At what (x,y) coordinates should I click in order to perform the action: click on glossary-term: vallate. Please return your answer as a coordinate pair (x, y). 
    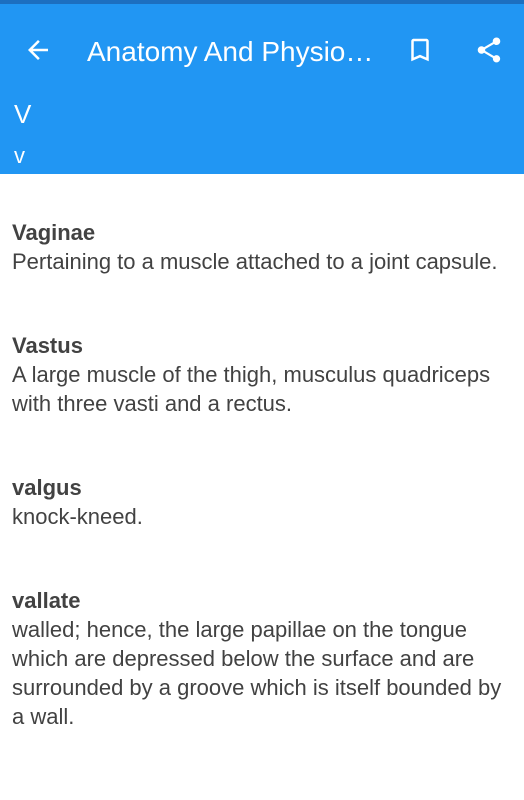
    Looking at the image, I should click on (46, 600).